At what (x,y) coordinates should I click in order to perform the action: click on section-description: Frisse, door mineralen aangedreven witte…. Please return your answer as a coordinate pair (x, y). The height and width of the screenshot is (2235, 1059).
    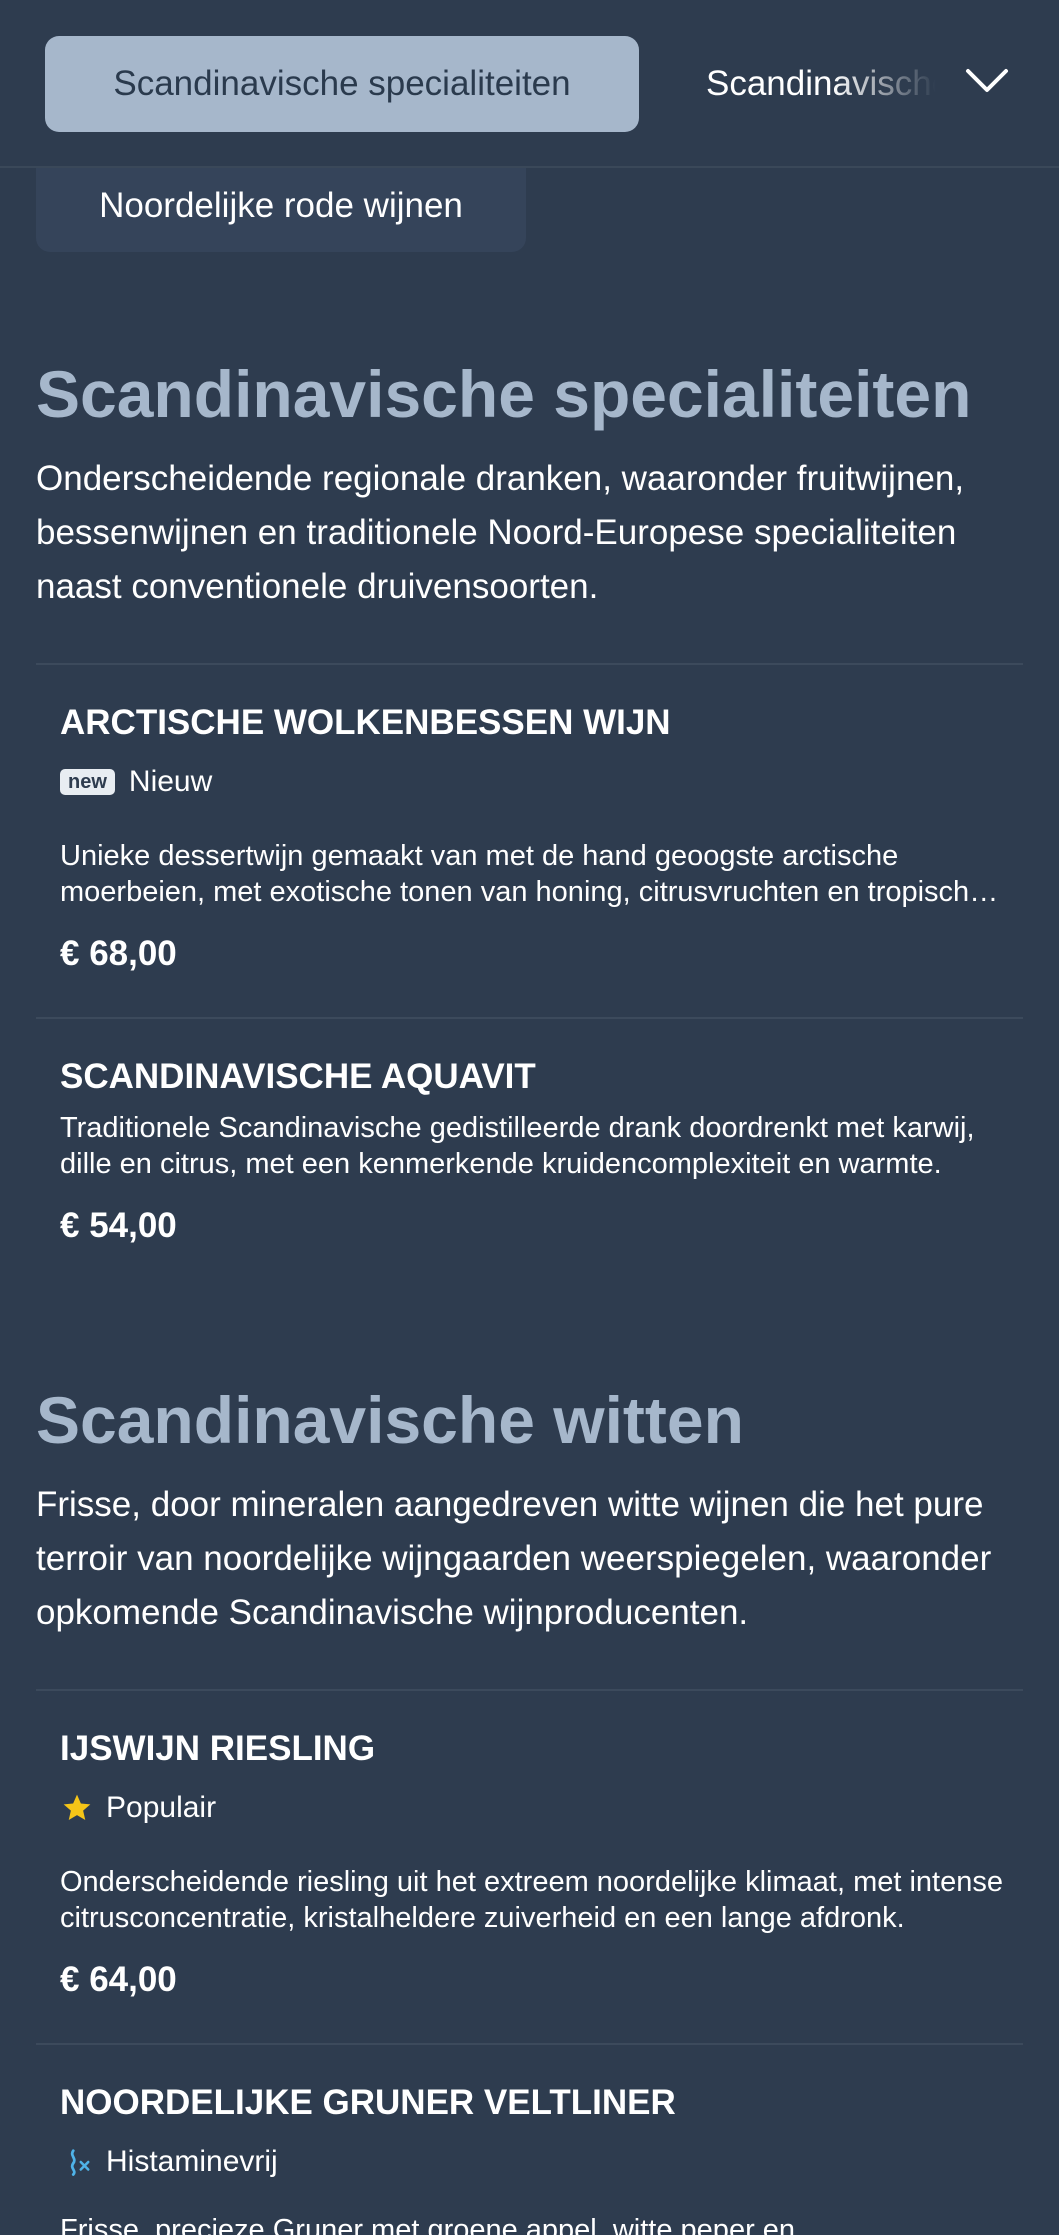
    Looking at the image, I should click on (514, 1558).